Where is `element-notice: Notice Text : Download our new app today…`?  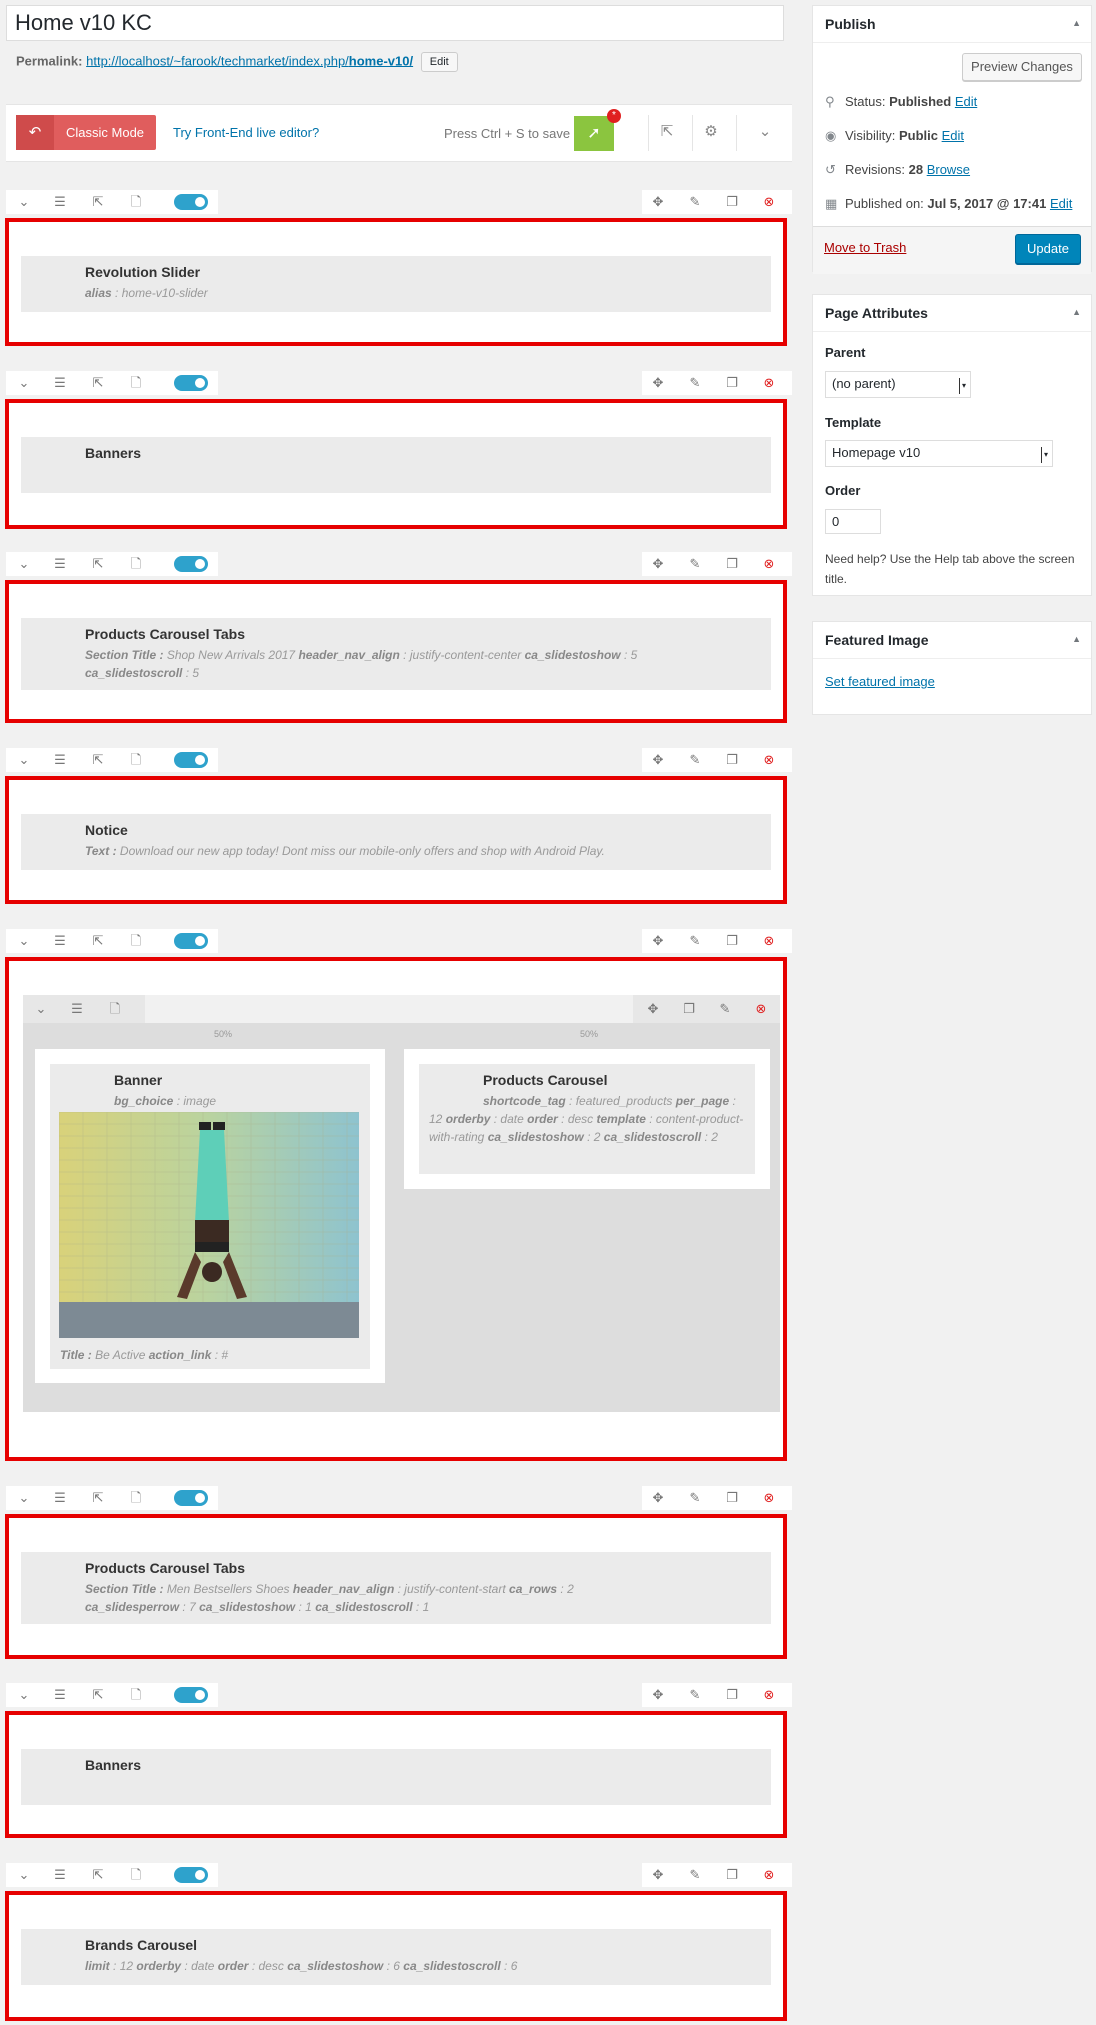
element-notice: Notice Text : Download our new app today… is located at coordinates (396, 840).